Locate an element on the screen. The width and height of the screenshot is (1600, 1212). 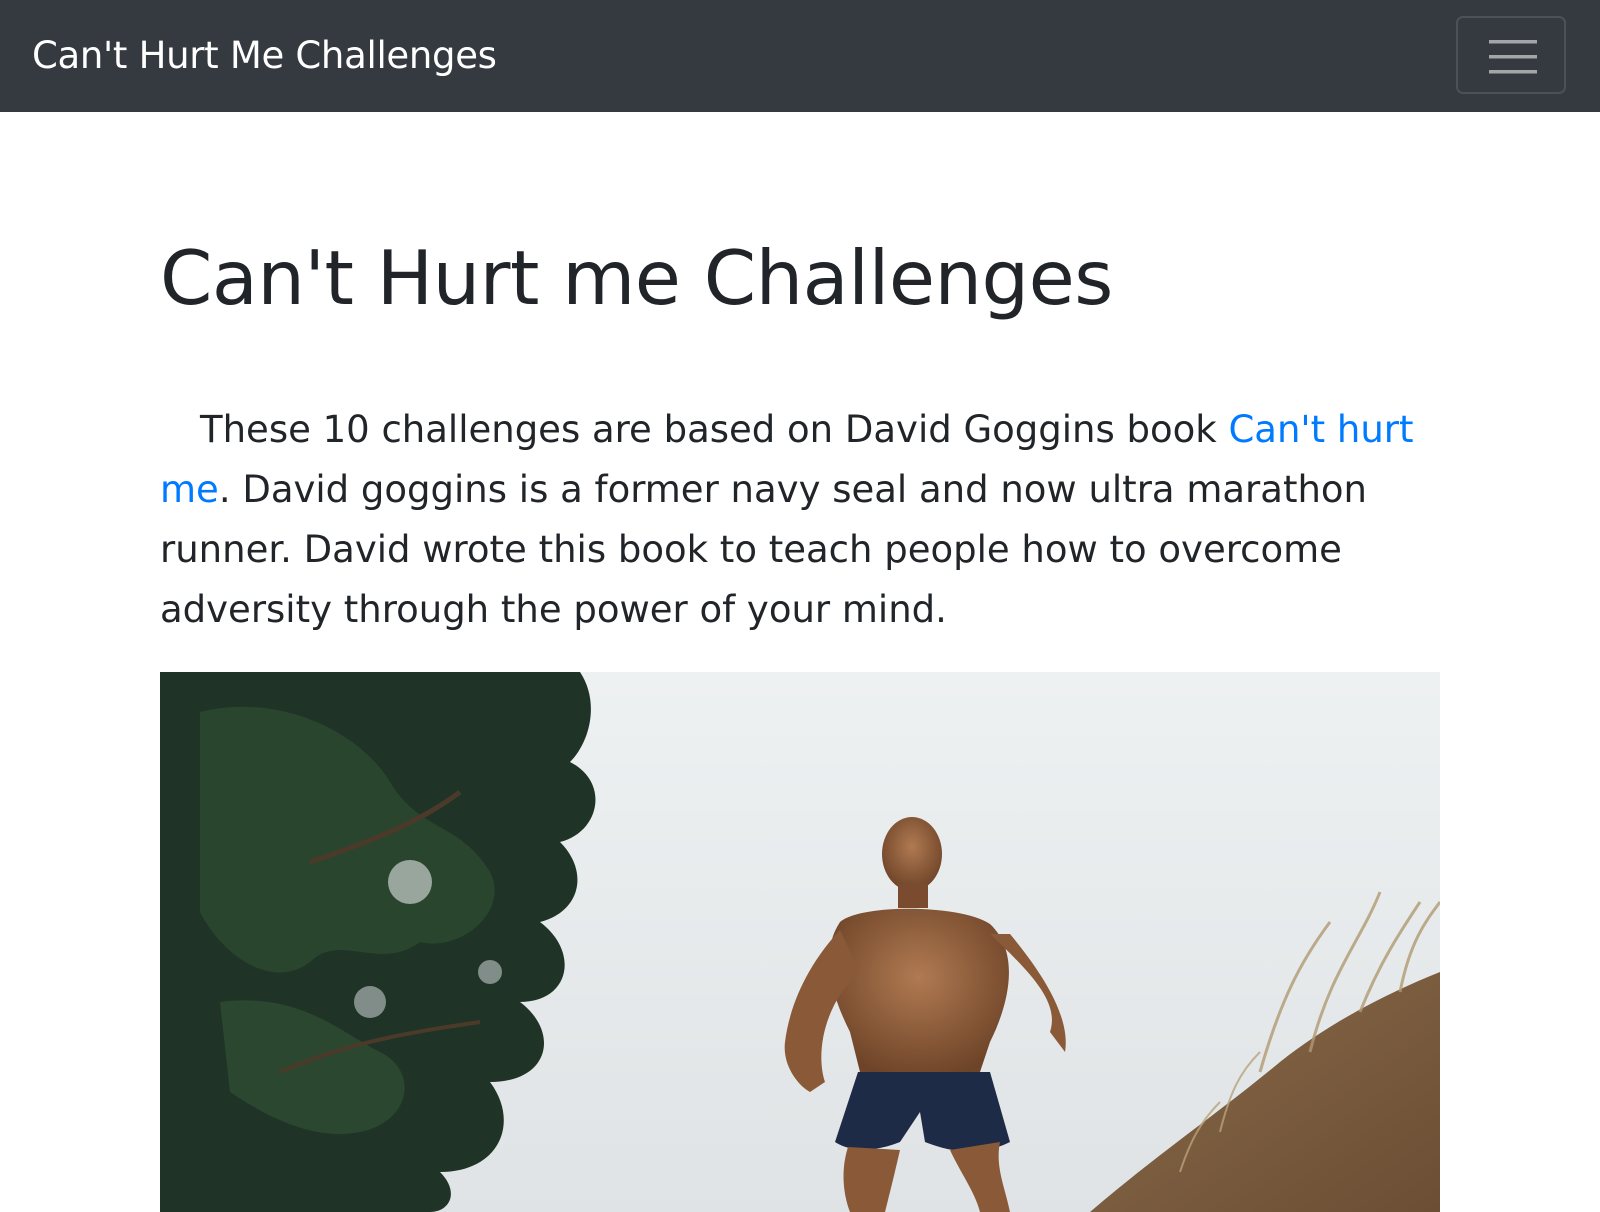
navbar-toggle-button is located at coordinates (1511, 55).